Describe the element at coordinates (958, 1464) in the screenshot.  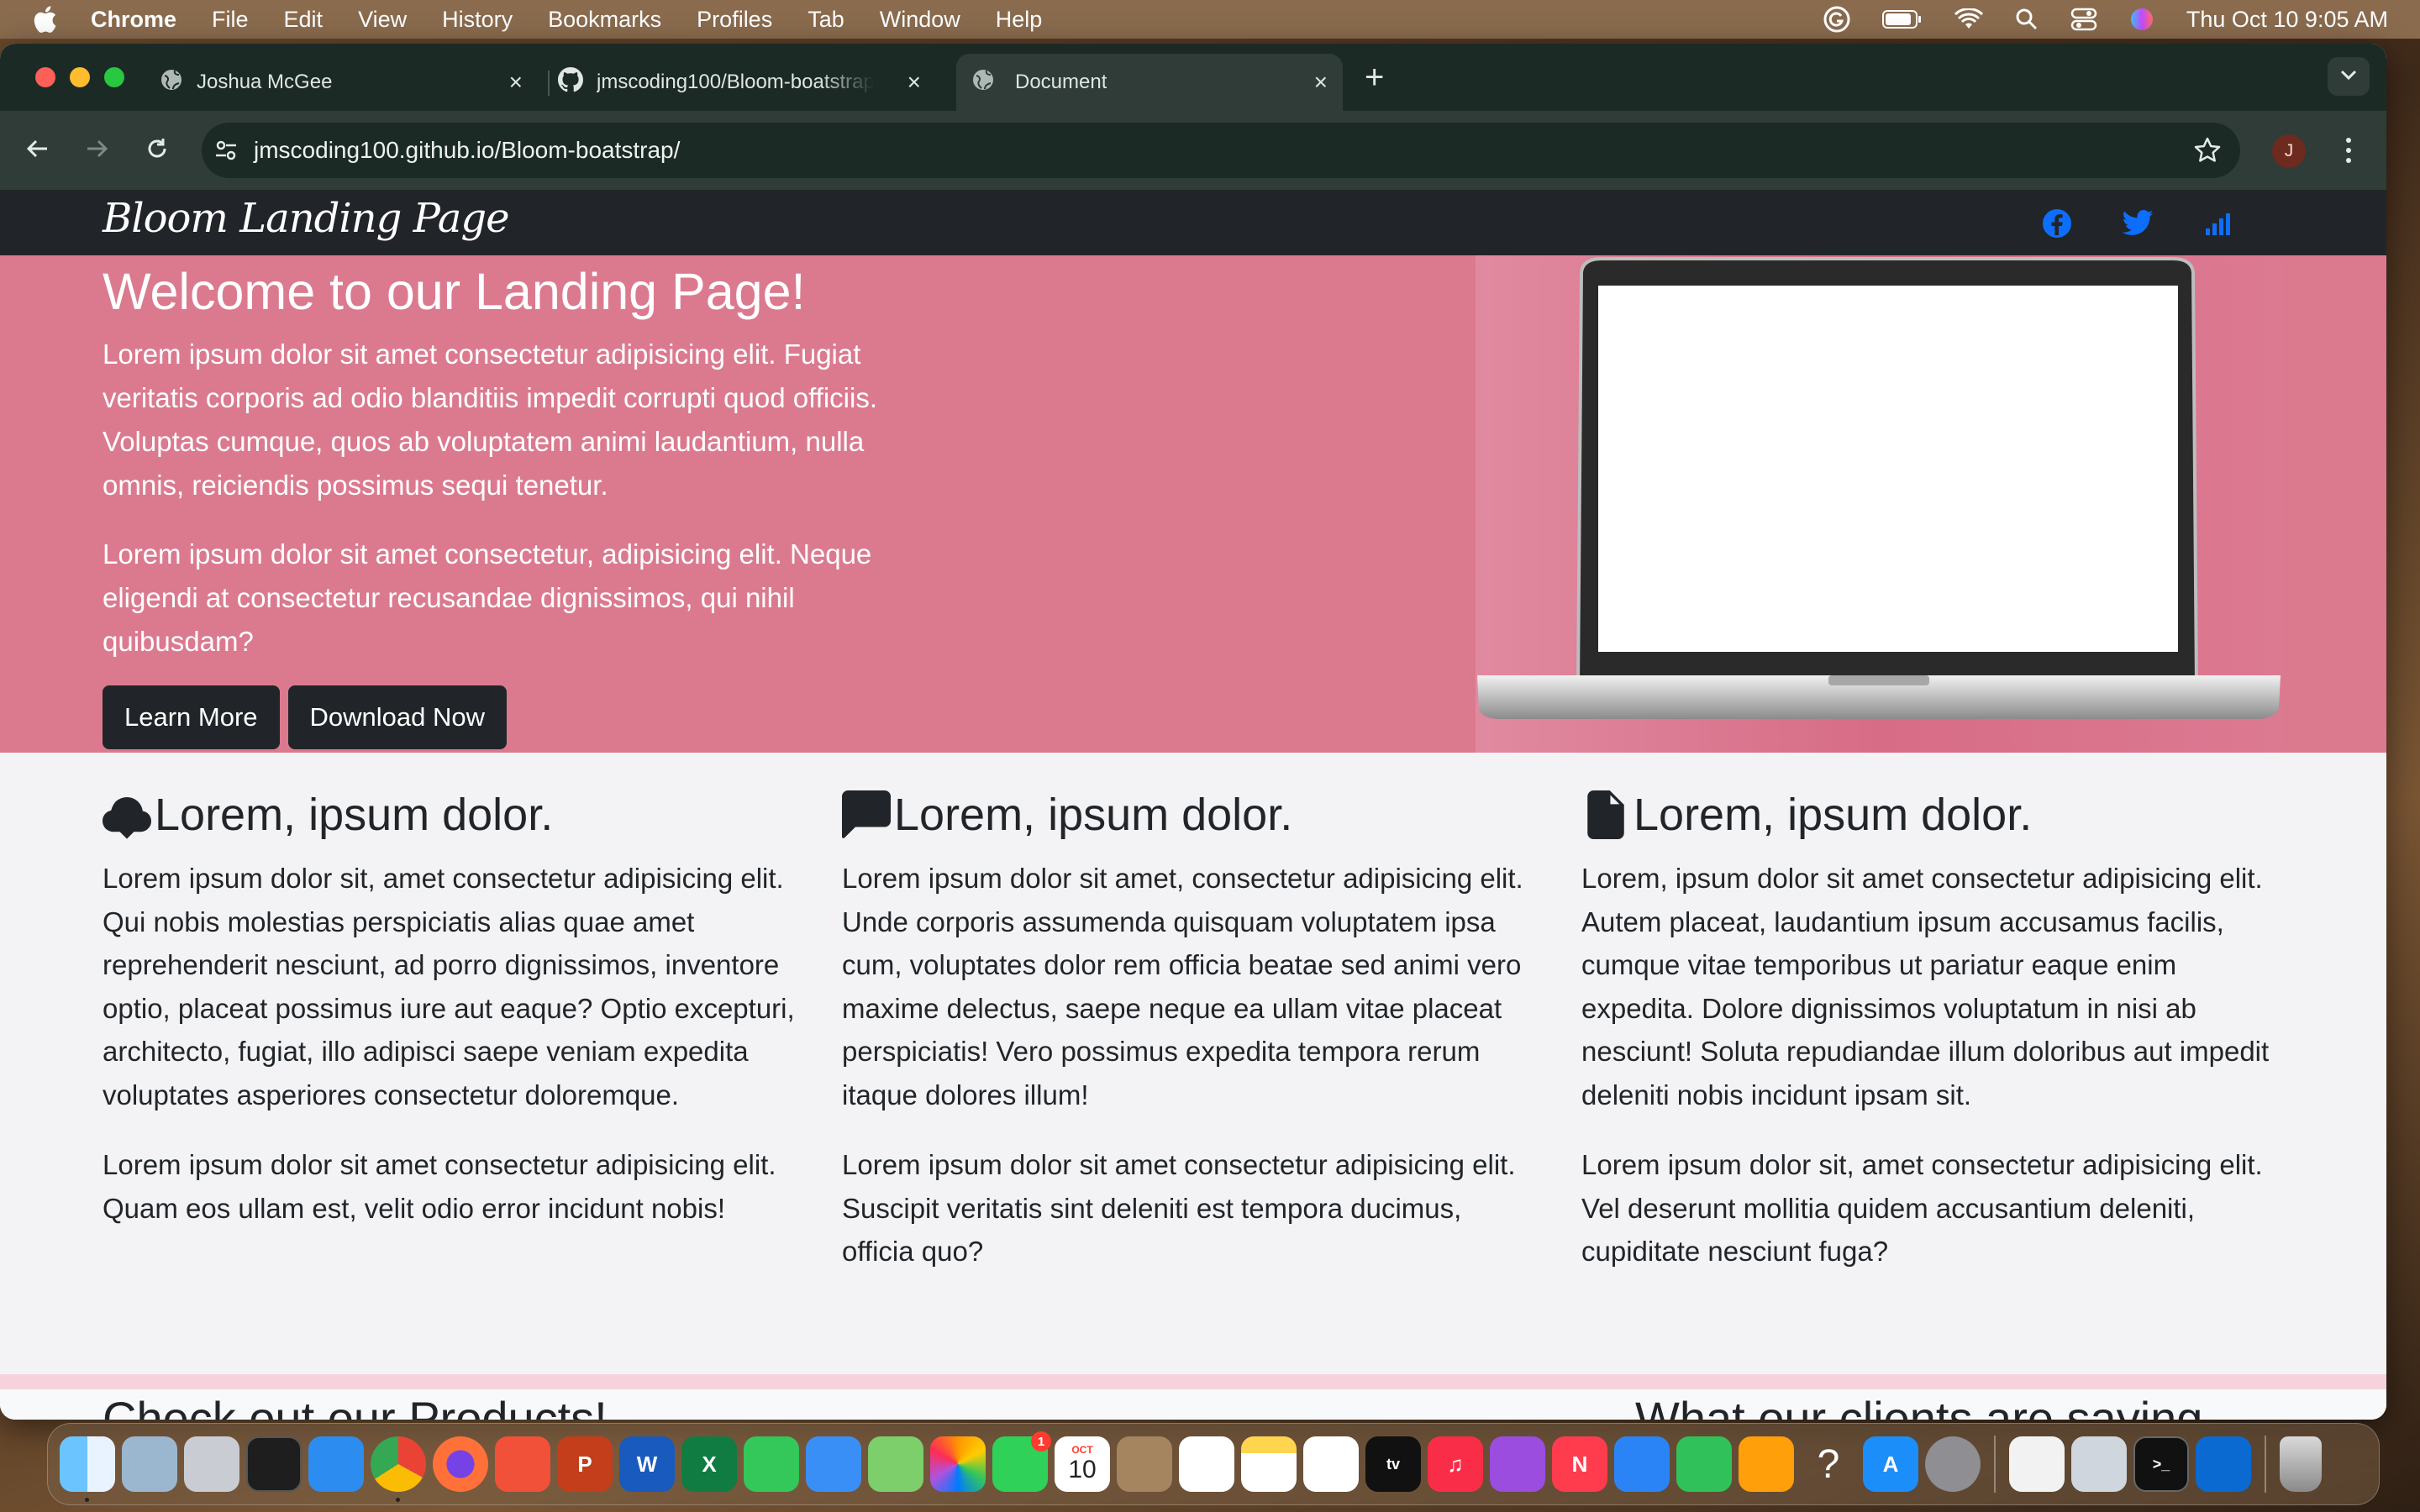
I see `photos-icon` at that location.